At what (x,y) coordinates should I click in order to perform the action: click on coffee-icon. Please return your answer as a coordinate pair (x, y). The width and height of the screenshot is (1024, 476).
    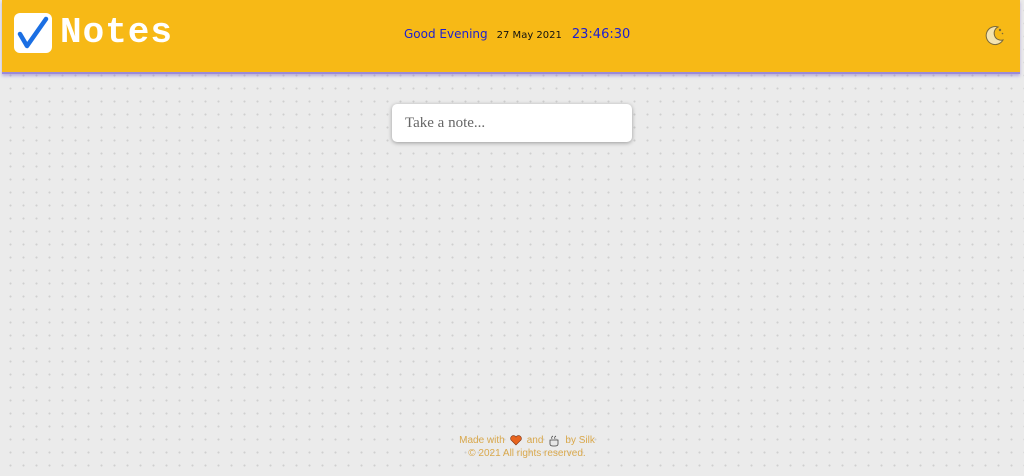
    Looking at the image, I should click on (554, 440).